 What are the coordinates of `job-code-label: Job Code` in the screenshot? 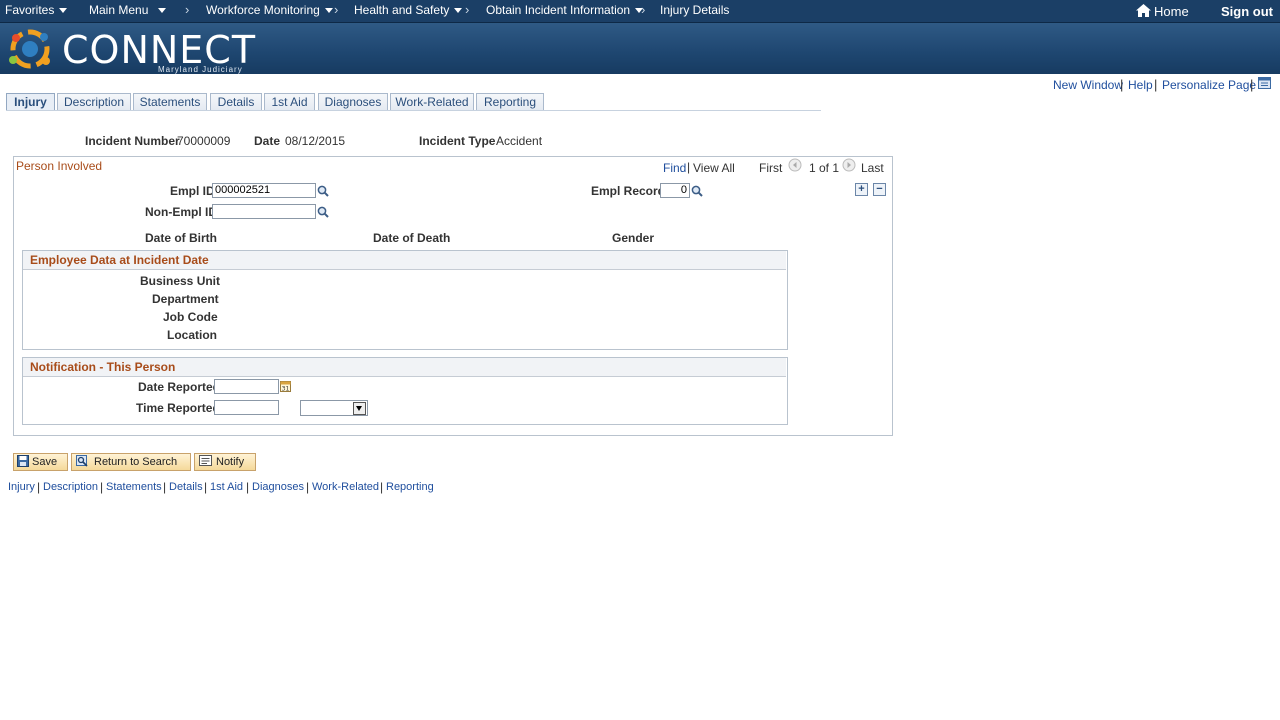 It's located at (190, 317).